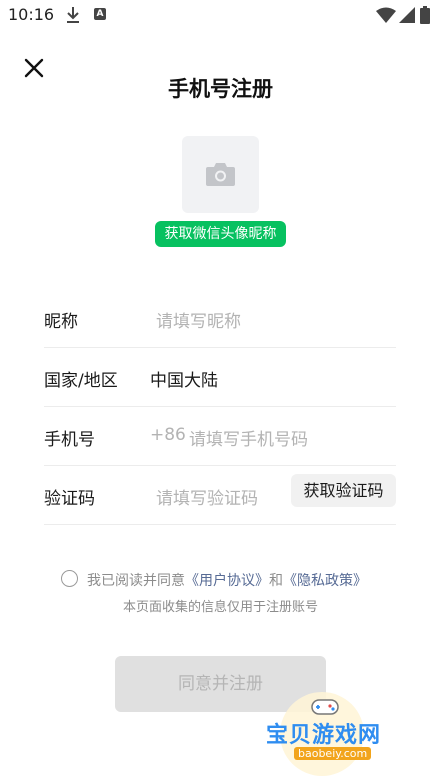  I want to click on country-code: +86, so click(168, 435).